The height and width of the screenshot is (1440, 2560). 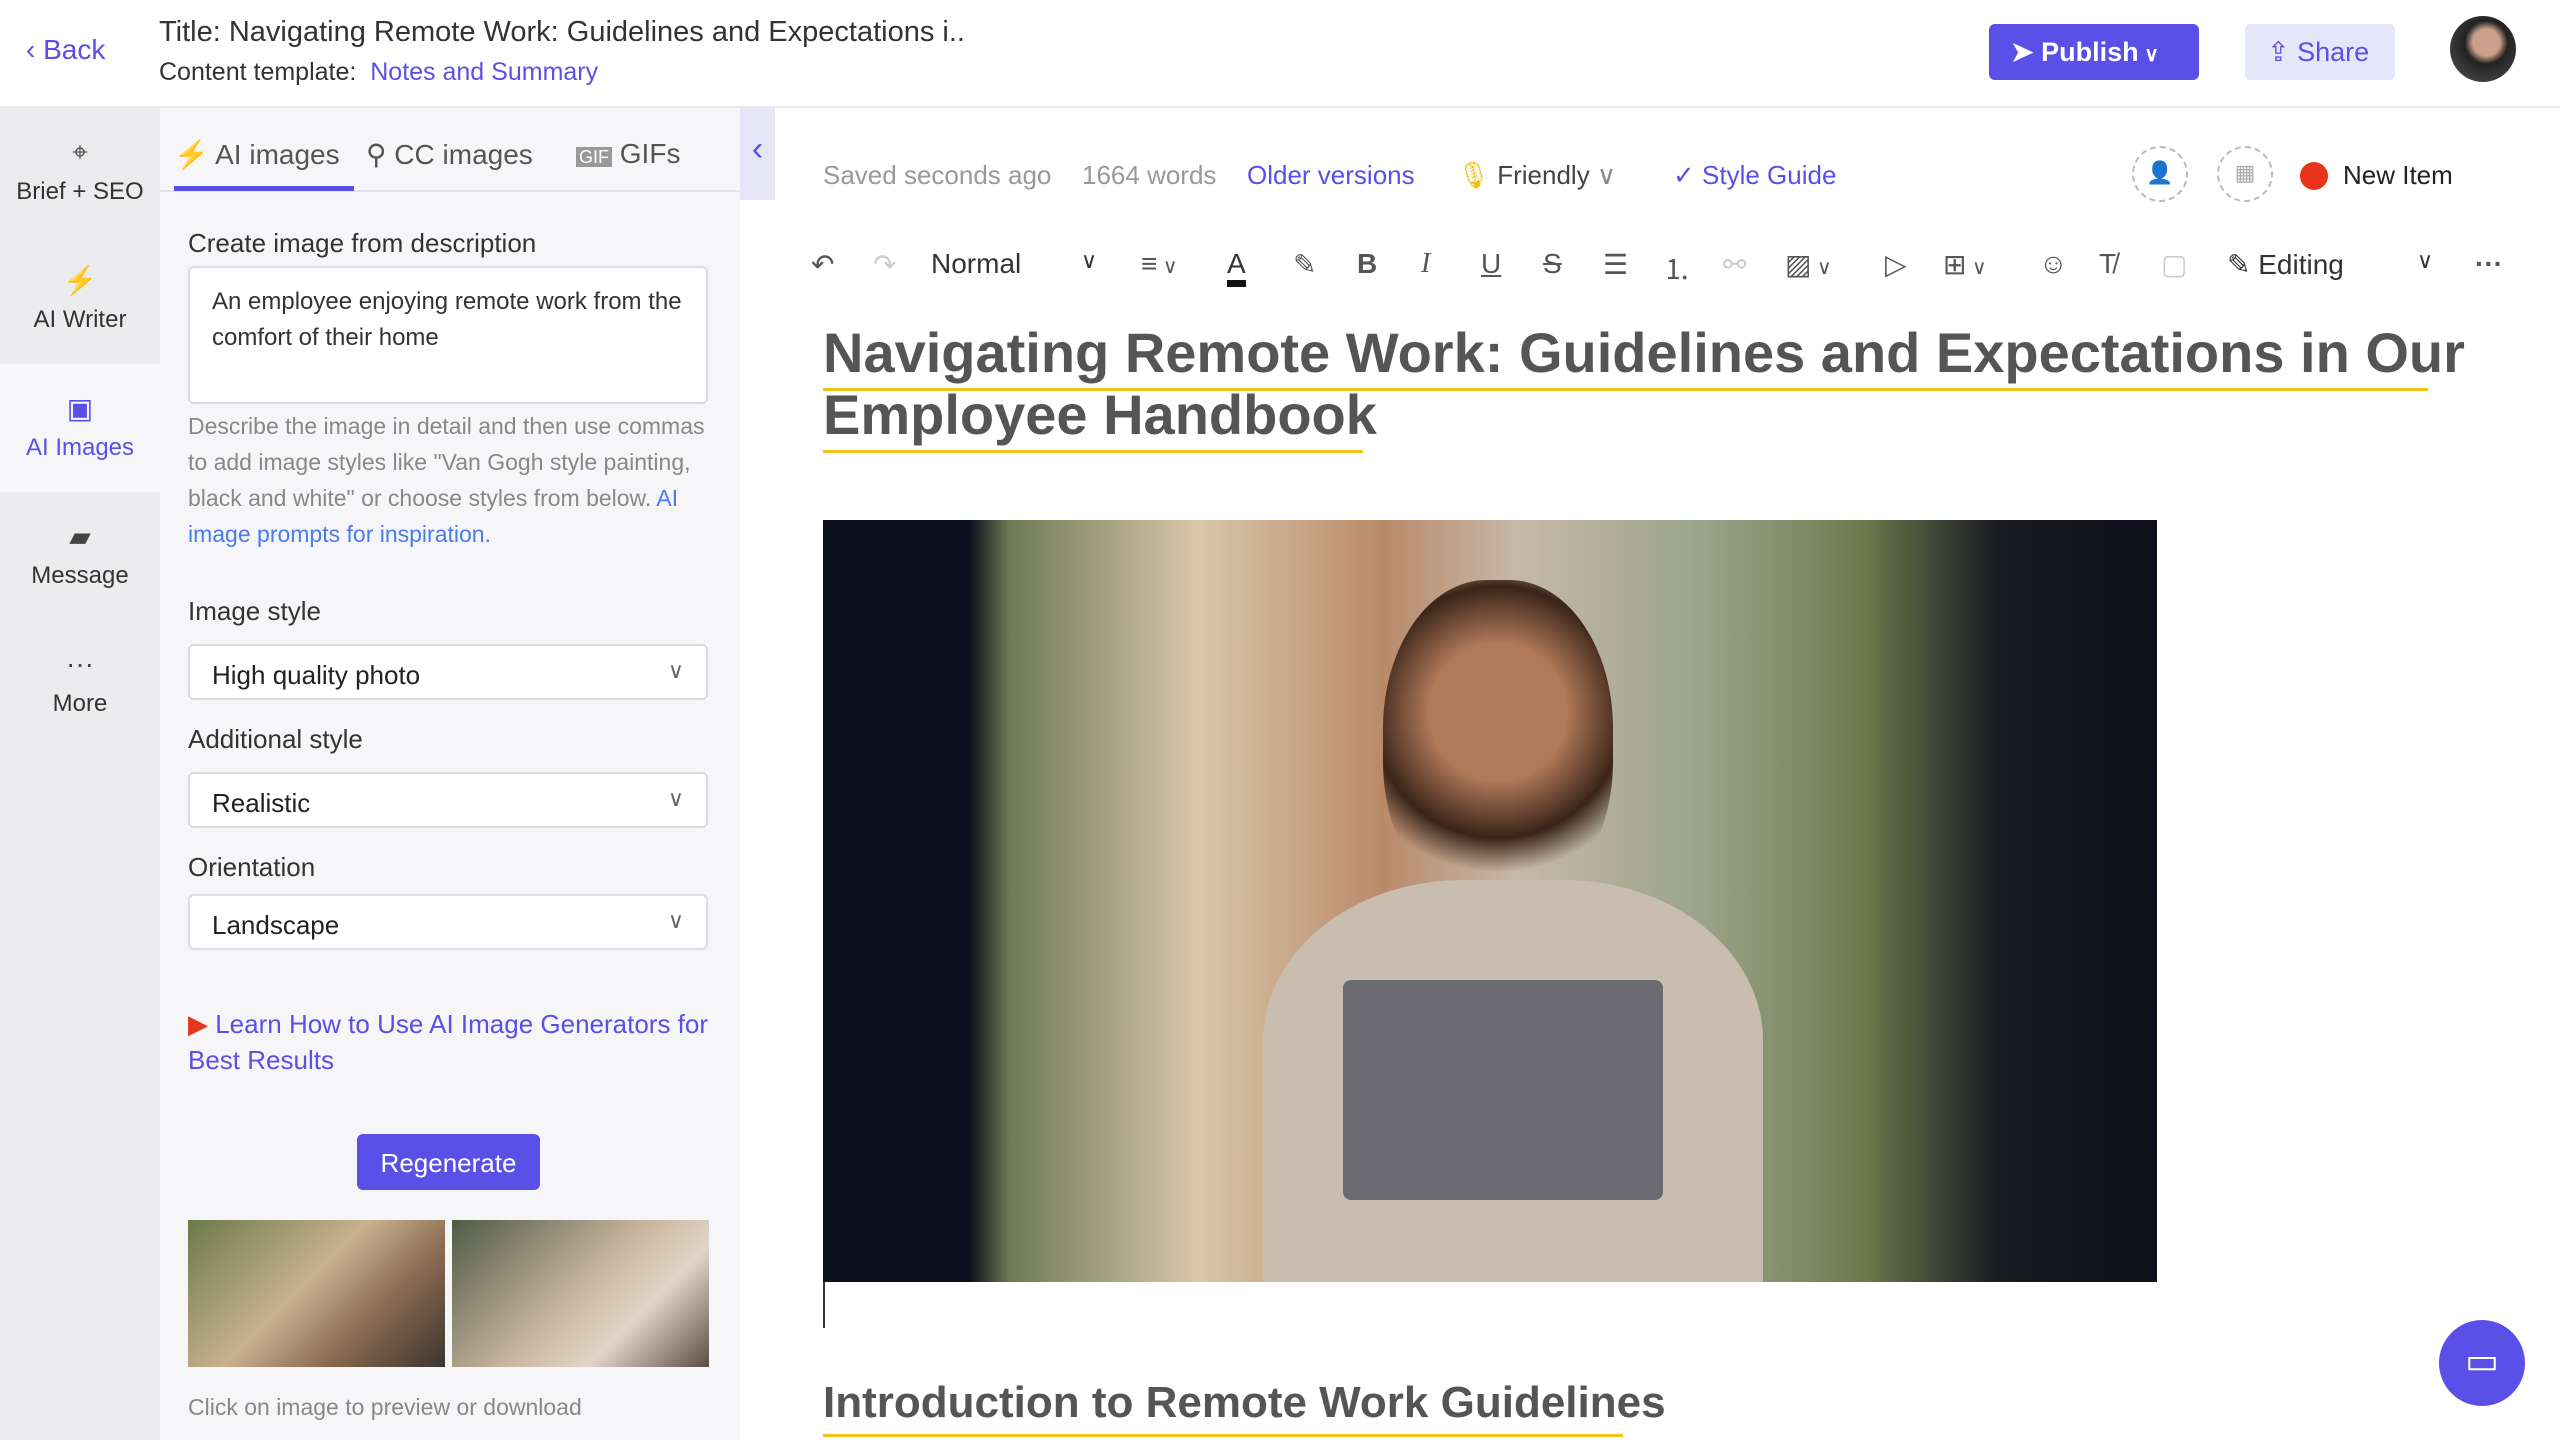 What do you see at coordinates (1965, 264) in the screenshot?
I see `table-icon: ⊞ ∨` at bounding box center [1965, 264].